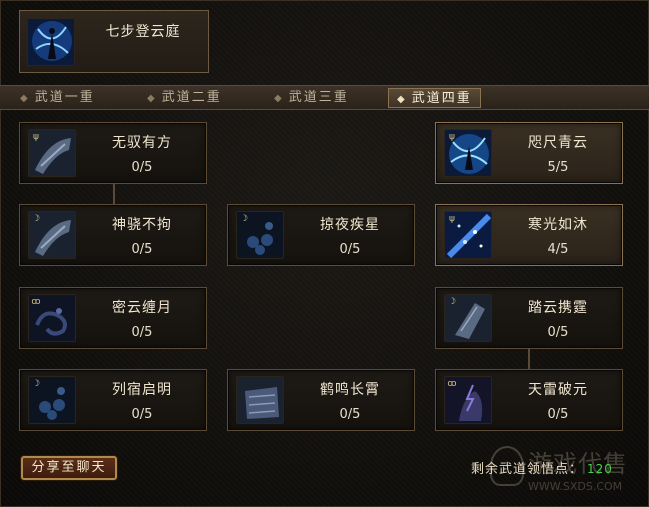 The height and width of the screenshot is (507, 649). I want to click on tab-label: 武道三重, so click(318, 97).